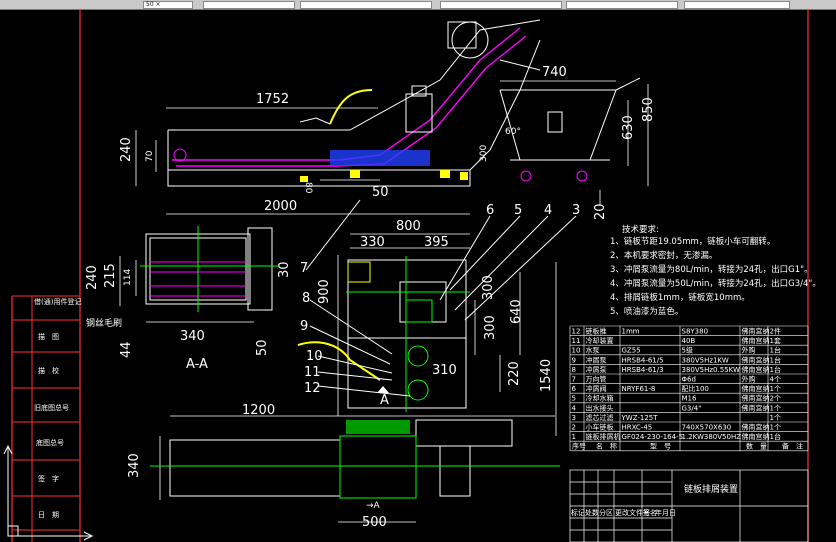  Describe the element at coordinates (548, 210) in the screenshot. I see `balloon-4: 4` at that location.